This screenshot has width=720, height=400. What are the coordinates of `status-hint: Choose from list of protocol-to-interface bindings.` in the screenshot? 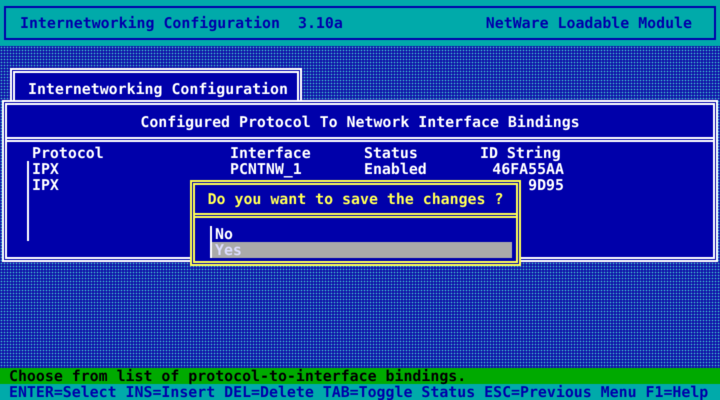 It's located at (237, 376).